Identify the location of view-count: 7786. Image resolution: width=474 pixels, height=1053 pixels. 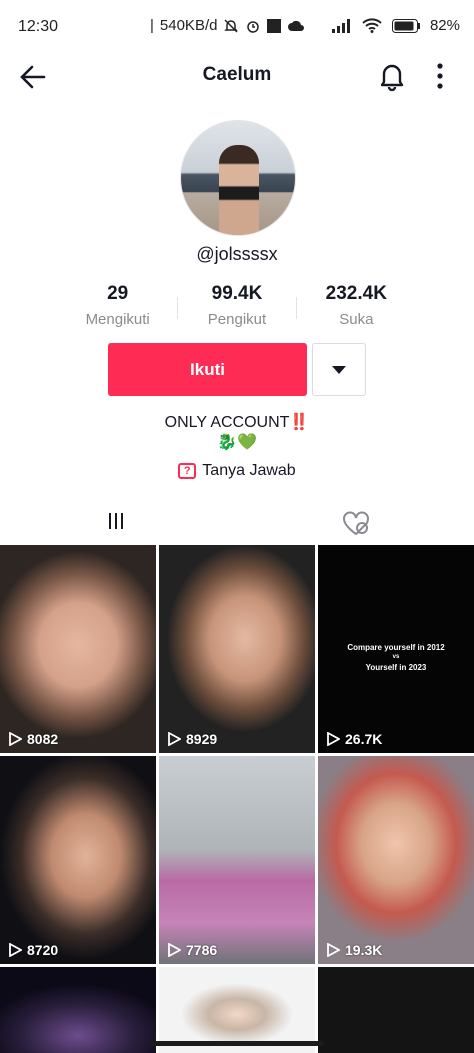
(192, 950).